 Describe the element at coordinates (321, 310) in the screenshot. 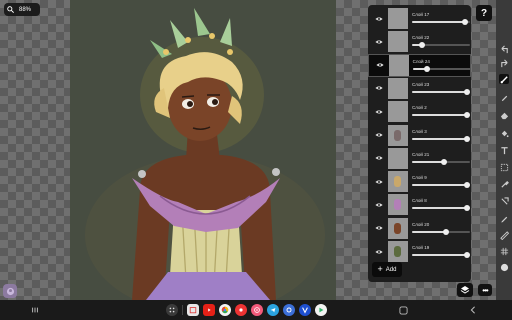

I see `play-store-icon` at that location.